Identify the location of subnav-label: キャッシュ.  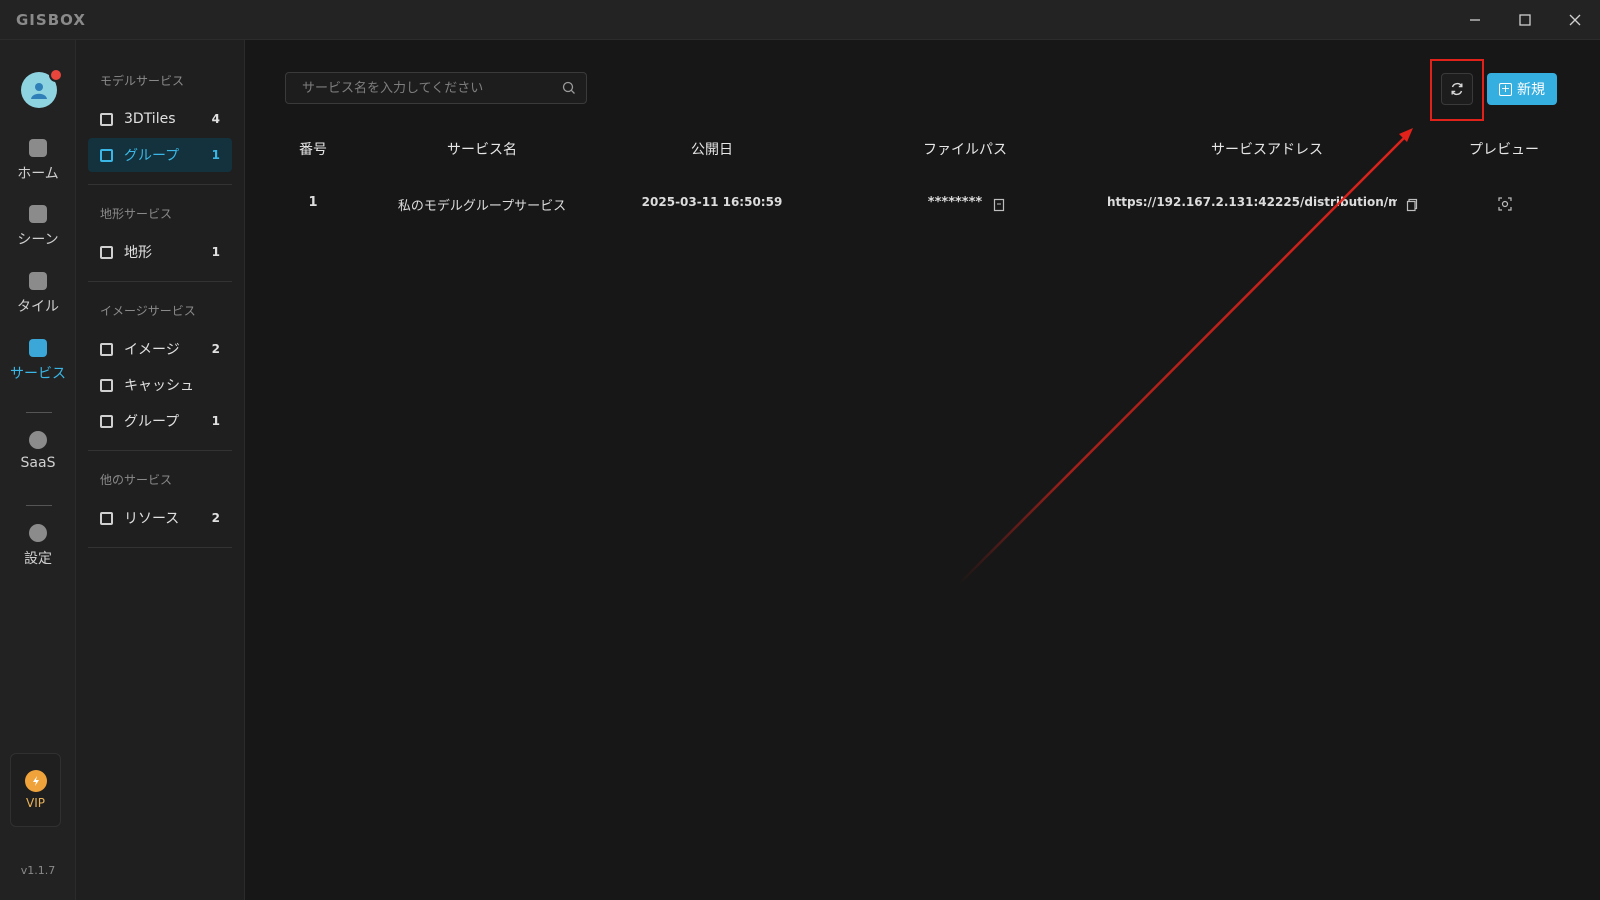
(159, 386).